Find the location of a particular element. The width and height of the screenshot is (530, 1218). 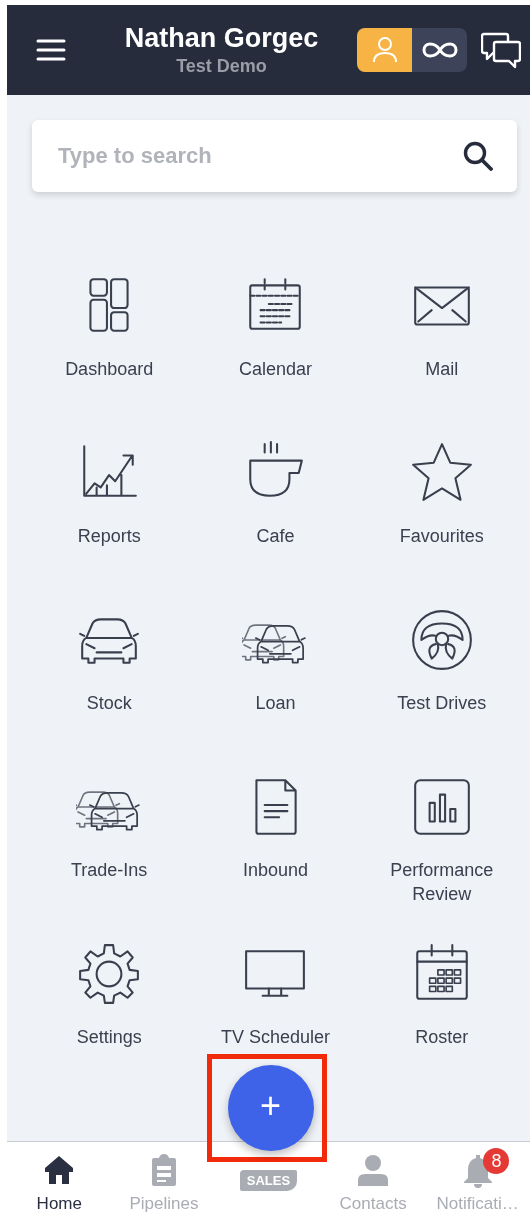

menu-tile: TV Scheduler is located at coordinates (275, 995).